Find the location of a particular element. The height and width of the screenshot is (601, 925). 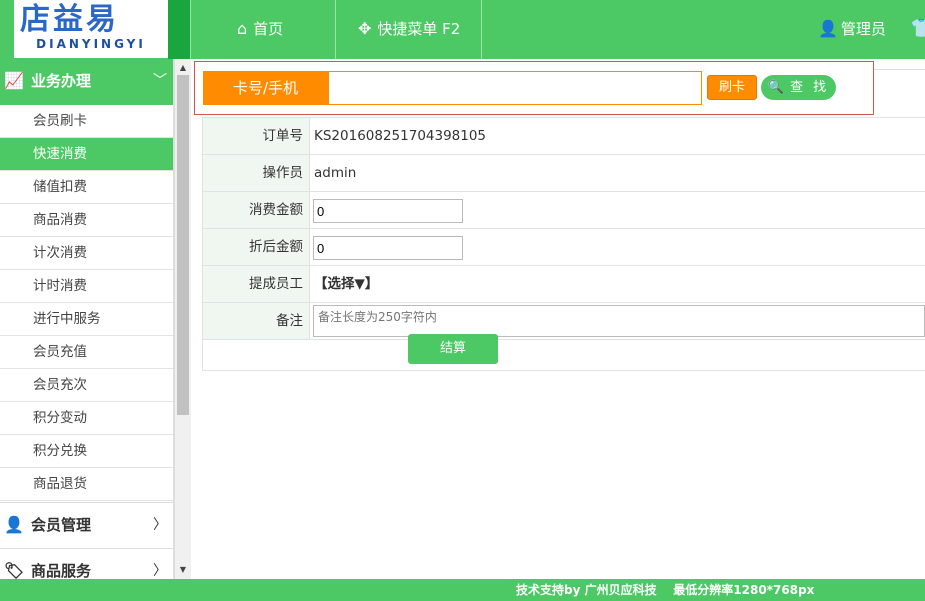

search-button-label: 查 找 is located at coordinates (810, 87).